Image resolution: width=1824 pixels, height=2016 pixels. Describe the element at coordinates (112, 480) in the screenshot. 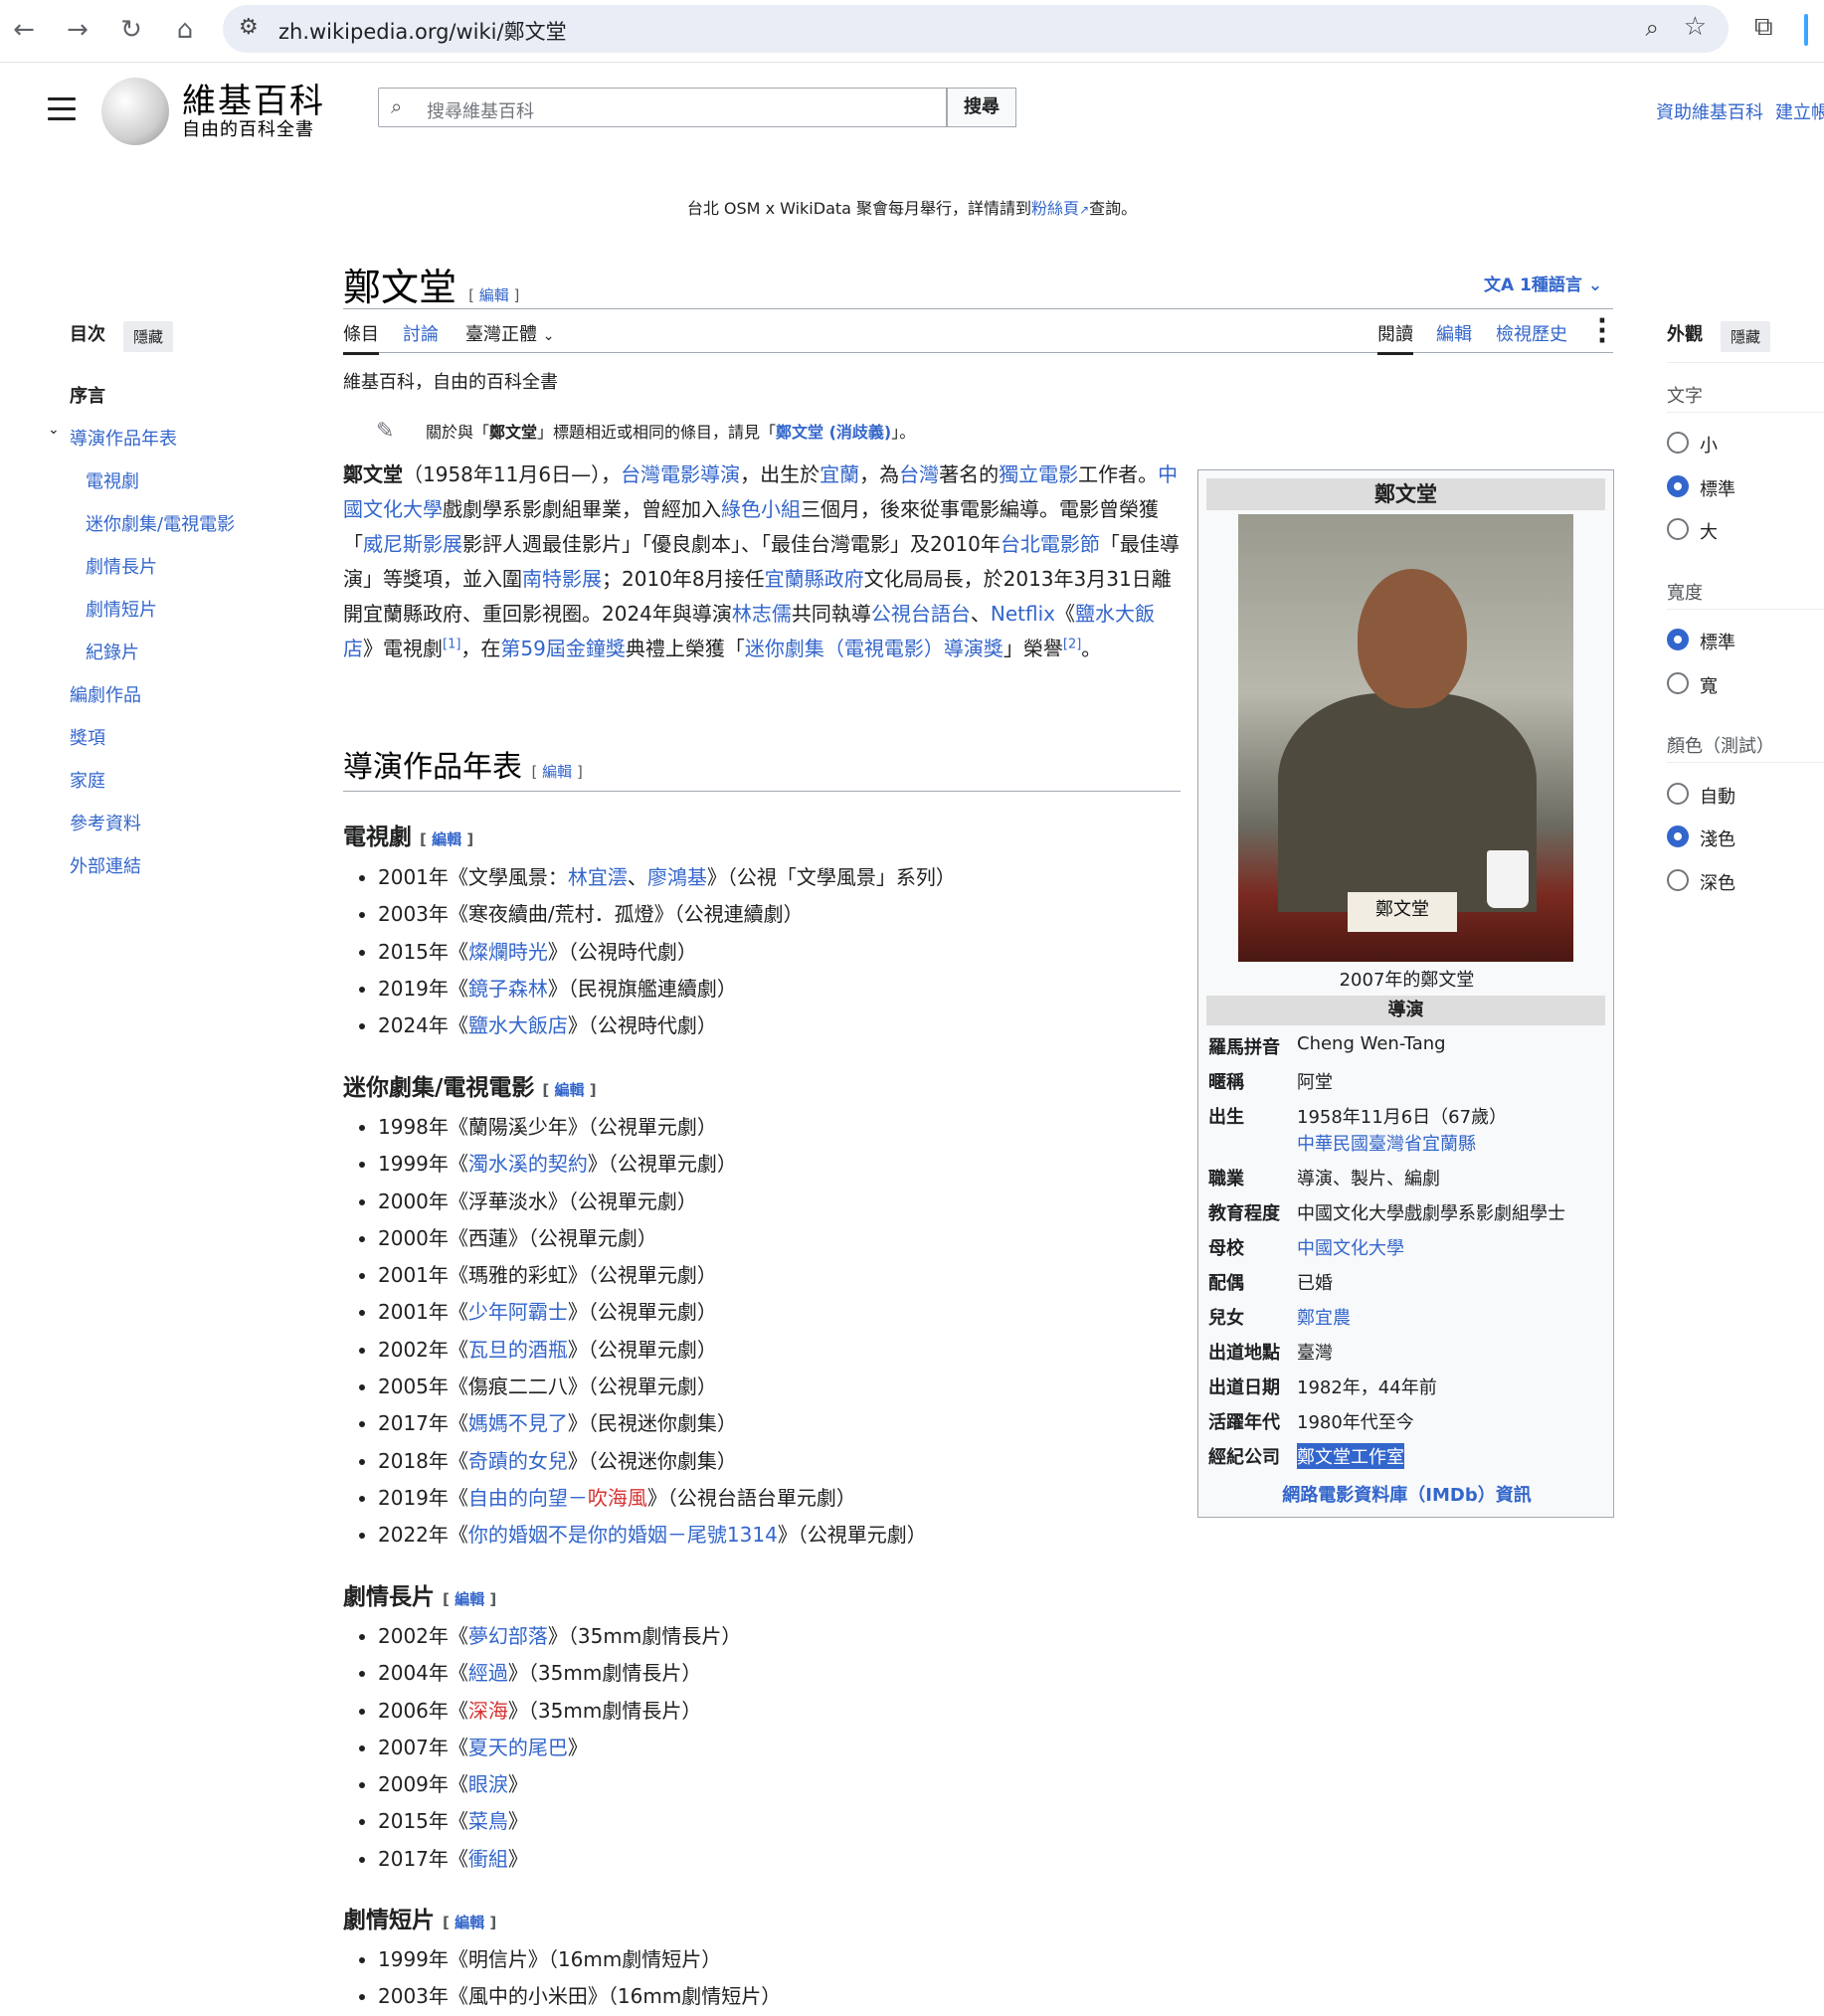

I see `toc-item-tv: 電視劇` at that location.